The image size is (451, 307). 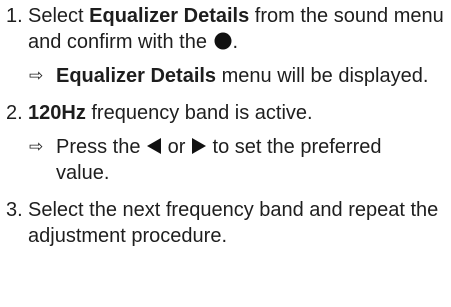 I want to click on menu-name: Equalizer Details, so click(x=169, y=16).